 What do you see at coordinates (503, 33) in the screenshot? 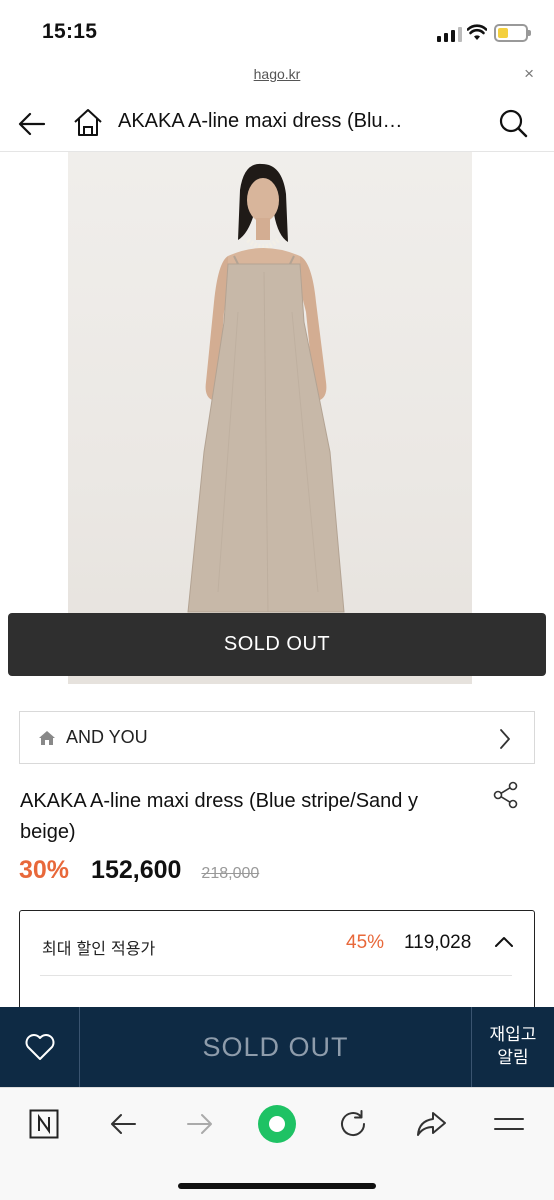
I see `battery-level` at bounding box center [503, 33].